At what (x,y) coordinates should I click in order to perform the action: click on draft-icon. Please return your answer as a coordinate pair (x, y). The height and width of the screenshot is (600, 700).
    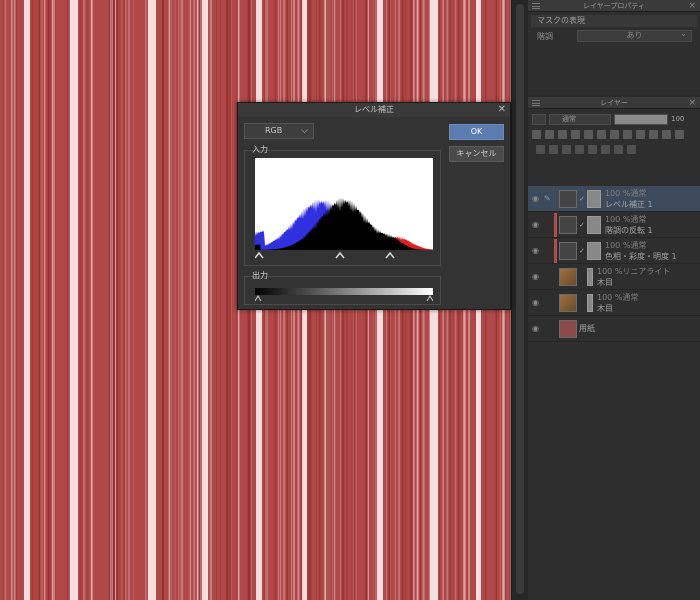
    Looking at the image, I should click on (562, 134).